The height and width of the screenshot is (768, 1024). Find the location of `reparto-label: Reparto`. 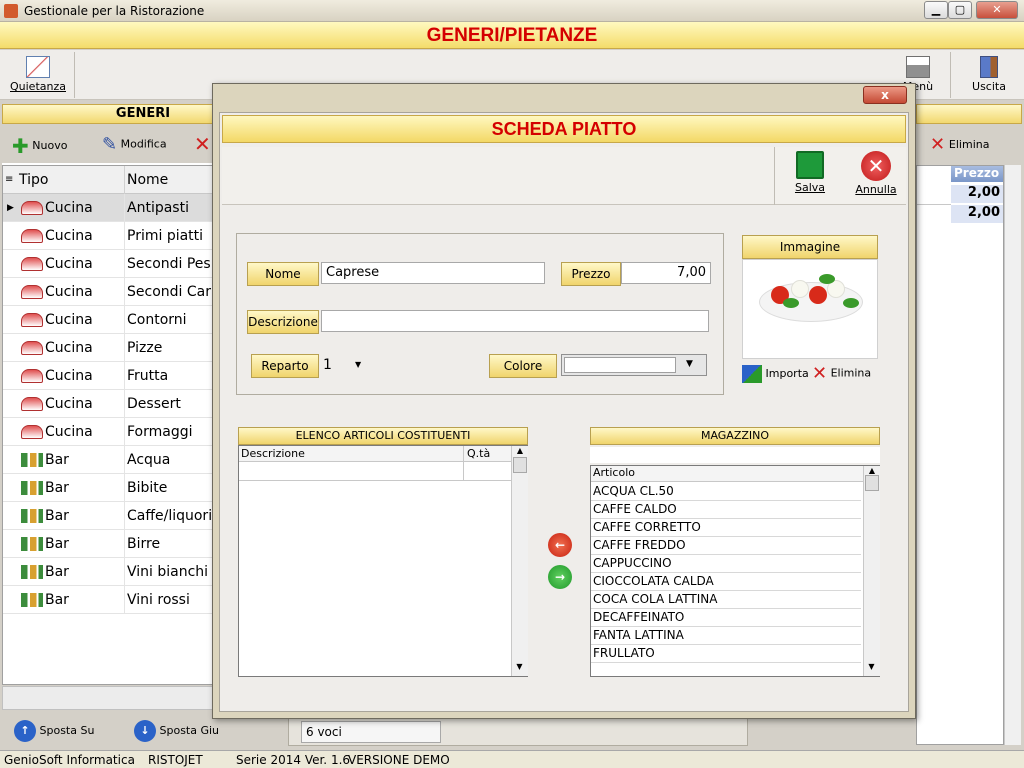

reparto-label: Reparto is located at coordinates (285, 366).